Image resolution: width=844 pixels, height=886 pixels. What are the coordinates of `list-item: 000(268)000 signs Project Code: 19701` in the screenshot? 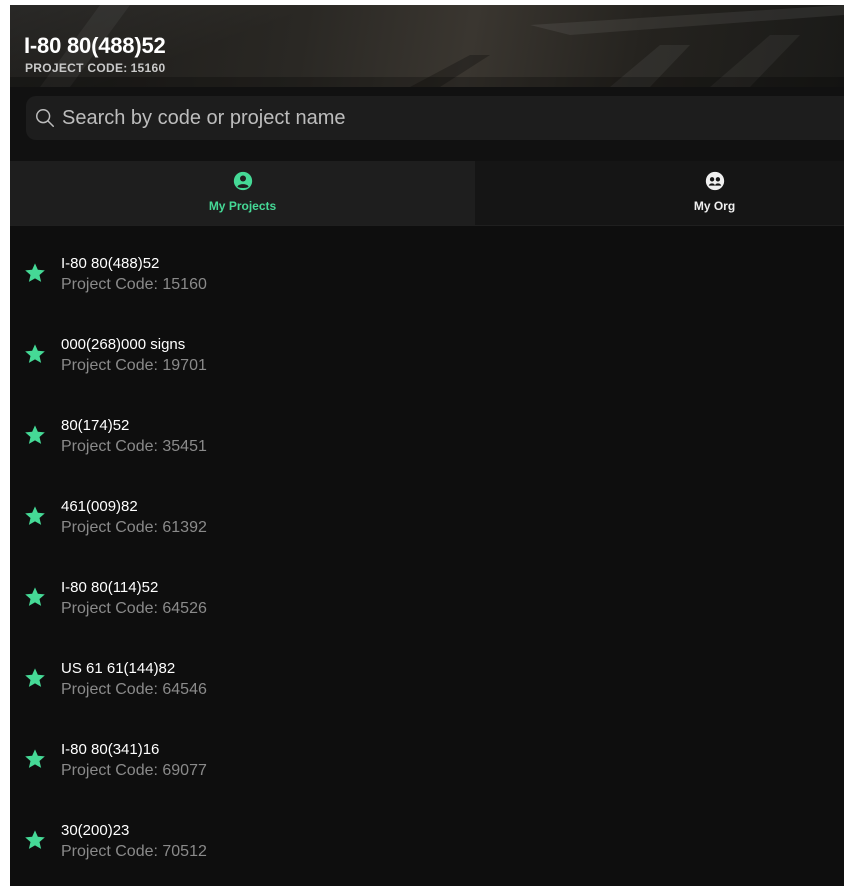 It's located at (427, 347).